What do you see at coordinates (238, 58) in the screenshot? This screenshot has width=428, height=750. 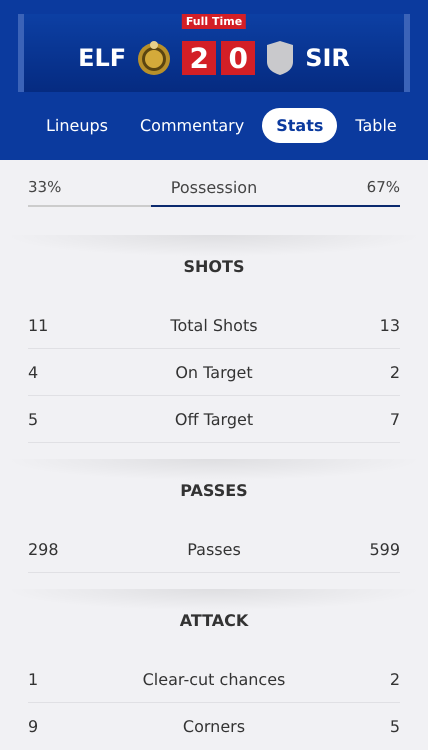 I see `score: 0` at bounding box center [238, 58].